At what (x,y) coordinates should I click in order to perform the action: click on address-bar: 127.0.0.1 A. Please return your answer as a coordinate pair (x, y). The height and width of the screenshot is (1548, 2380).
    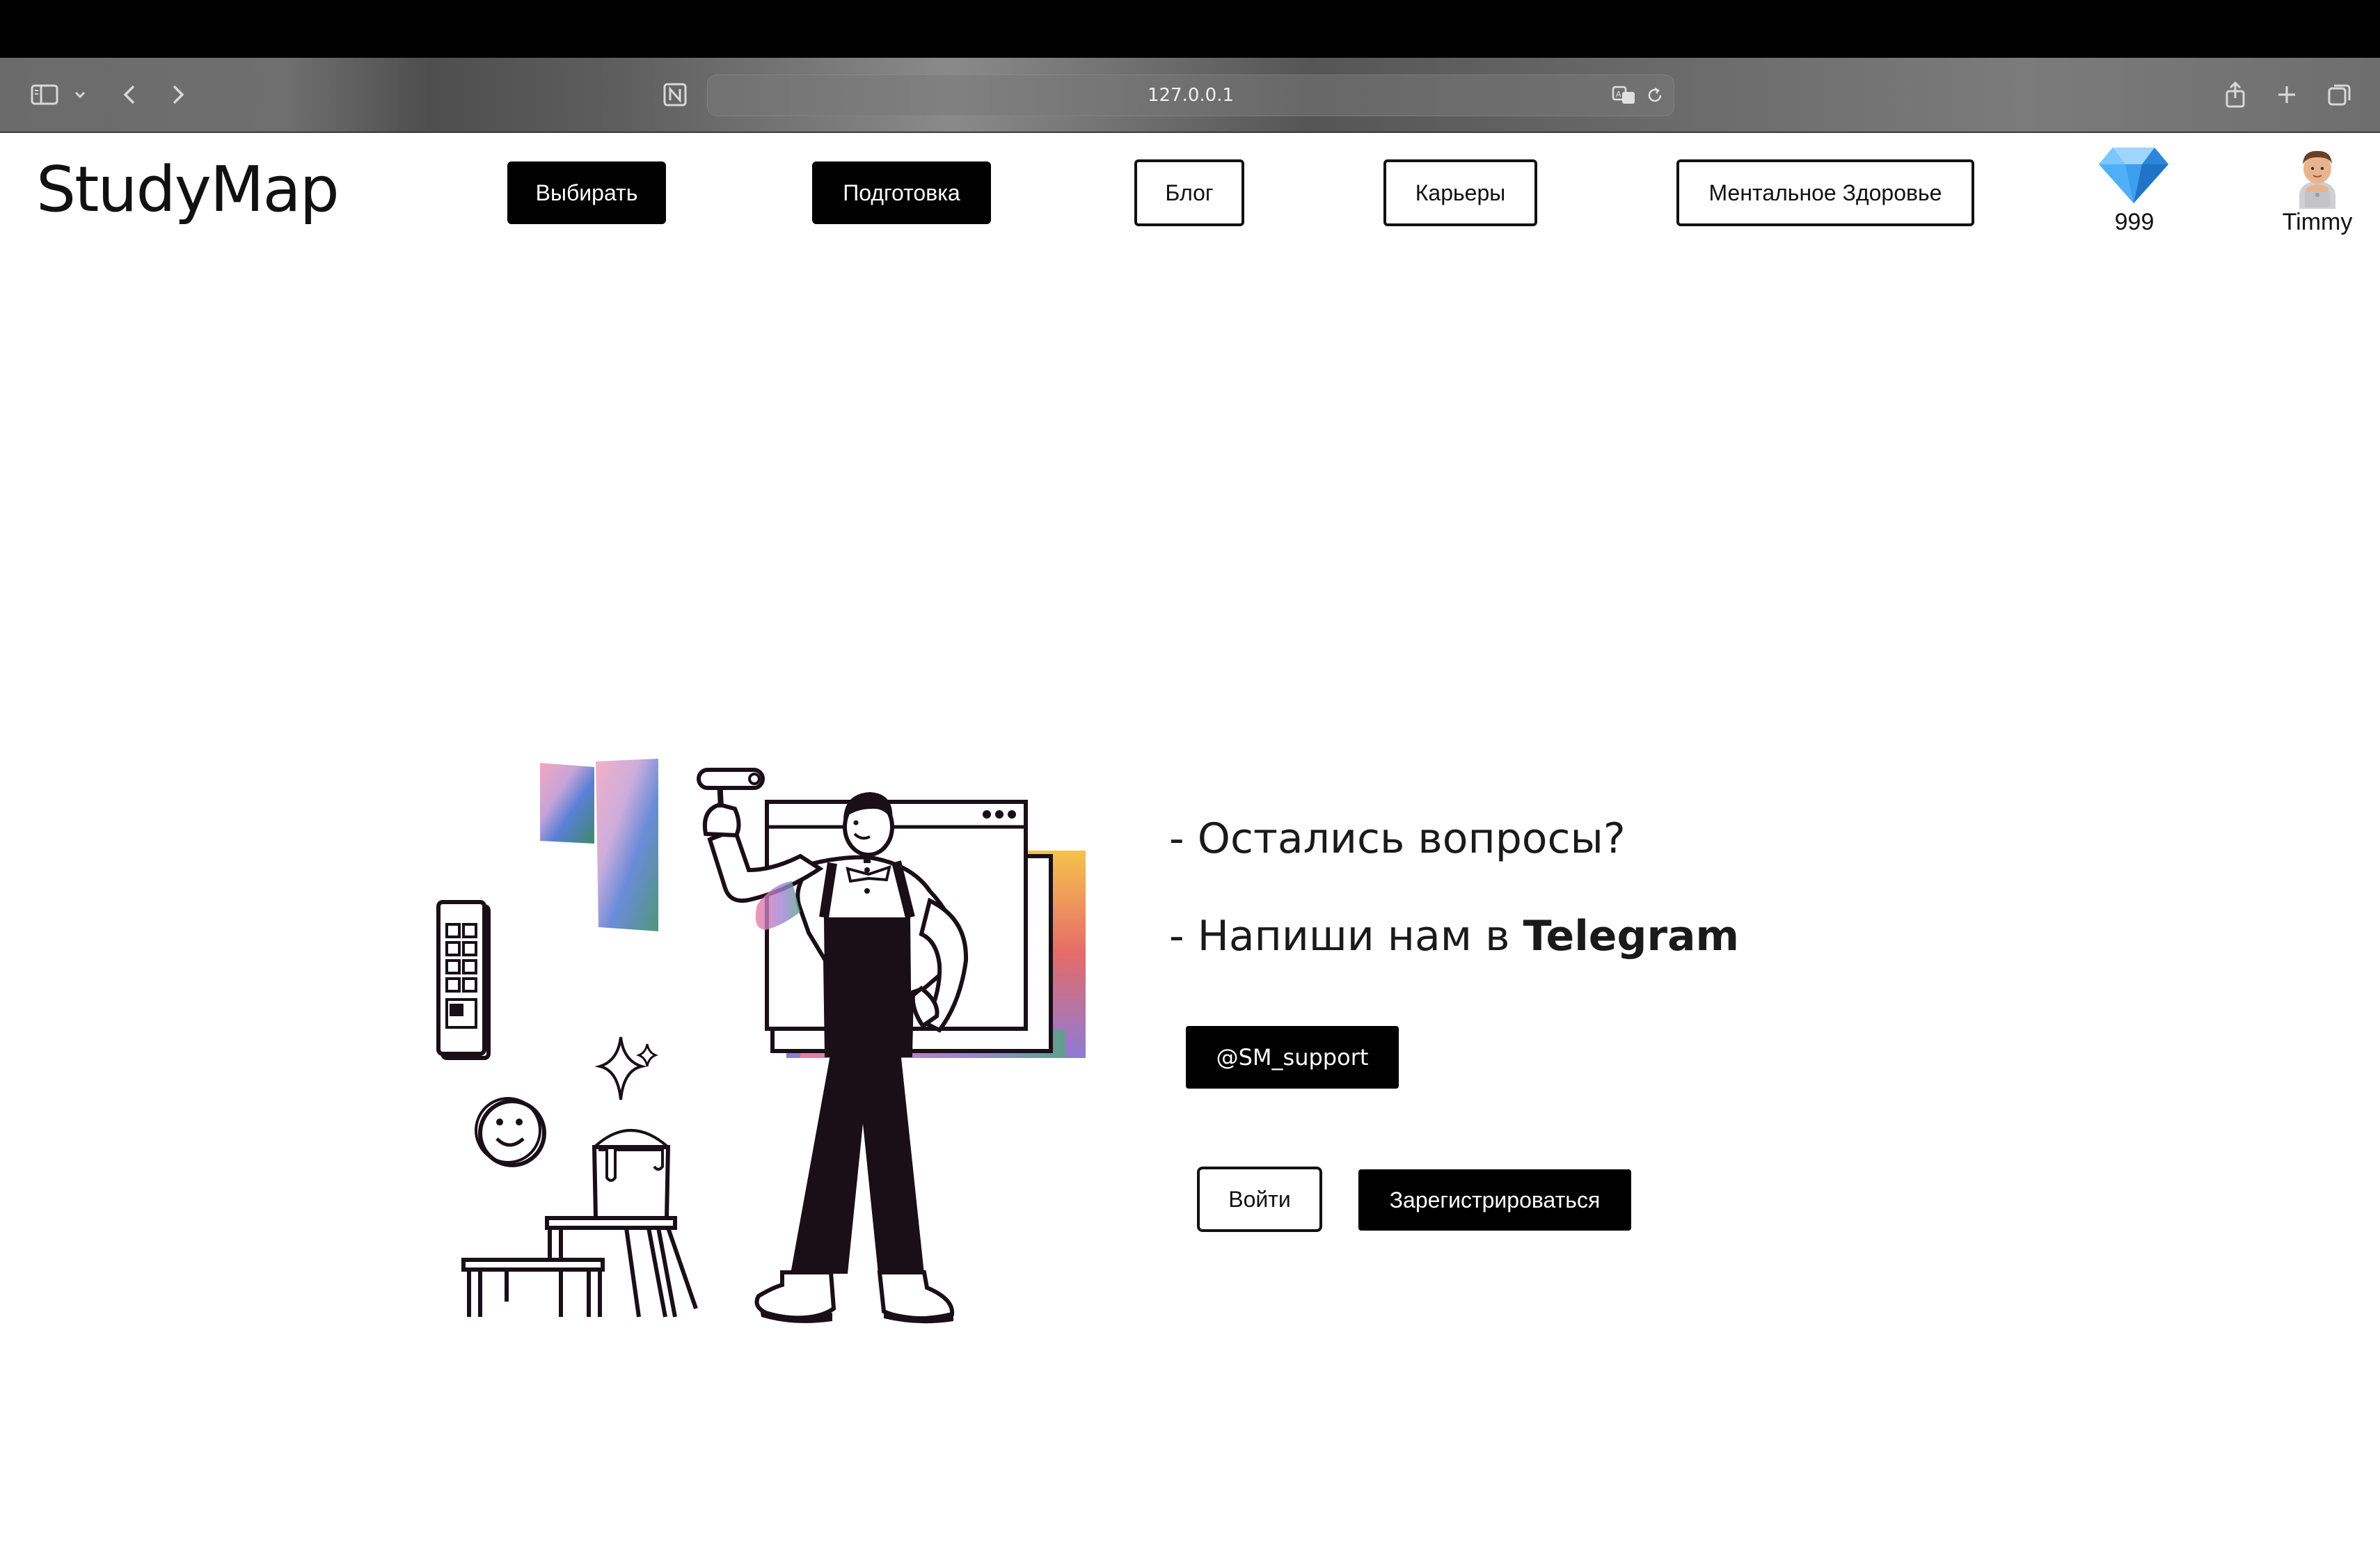
    Looking at the image, I should click on (1190, 95).